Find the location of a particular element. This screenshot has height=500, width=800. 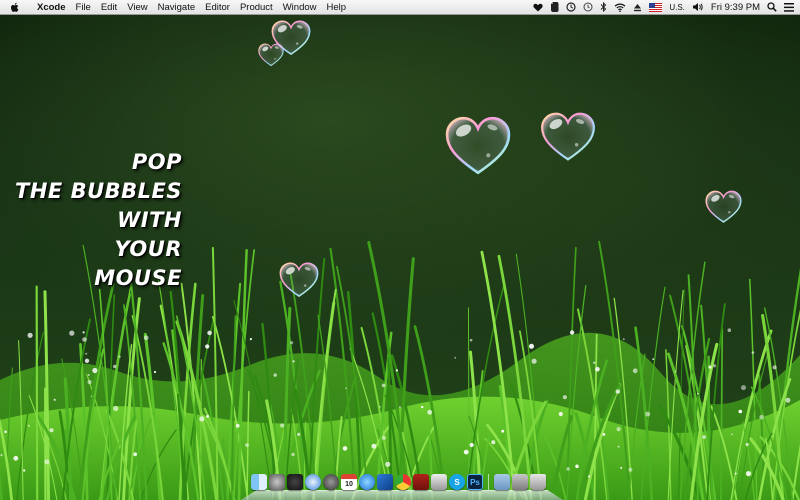

calendar-icon: 10 is located at coordinates (349, 482).